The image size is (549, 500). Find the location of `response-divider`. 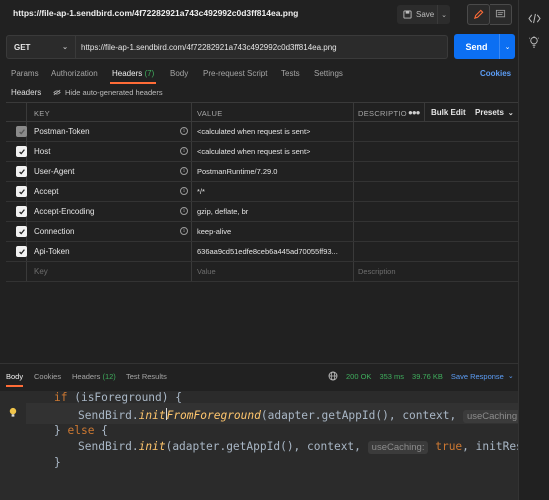

response-divider is located at coordinates (259, 363).